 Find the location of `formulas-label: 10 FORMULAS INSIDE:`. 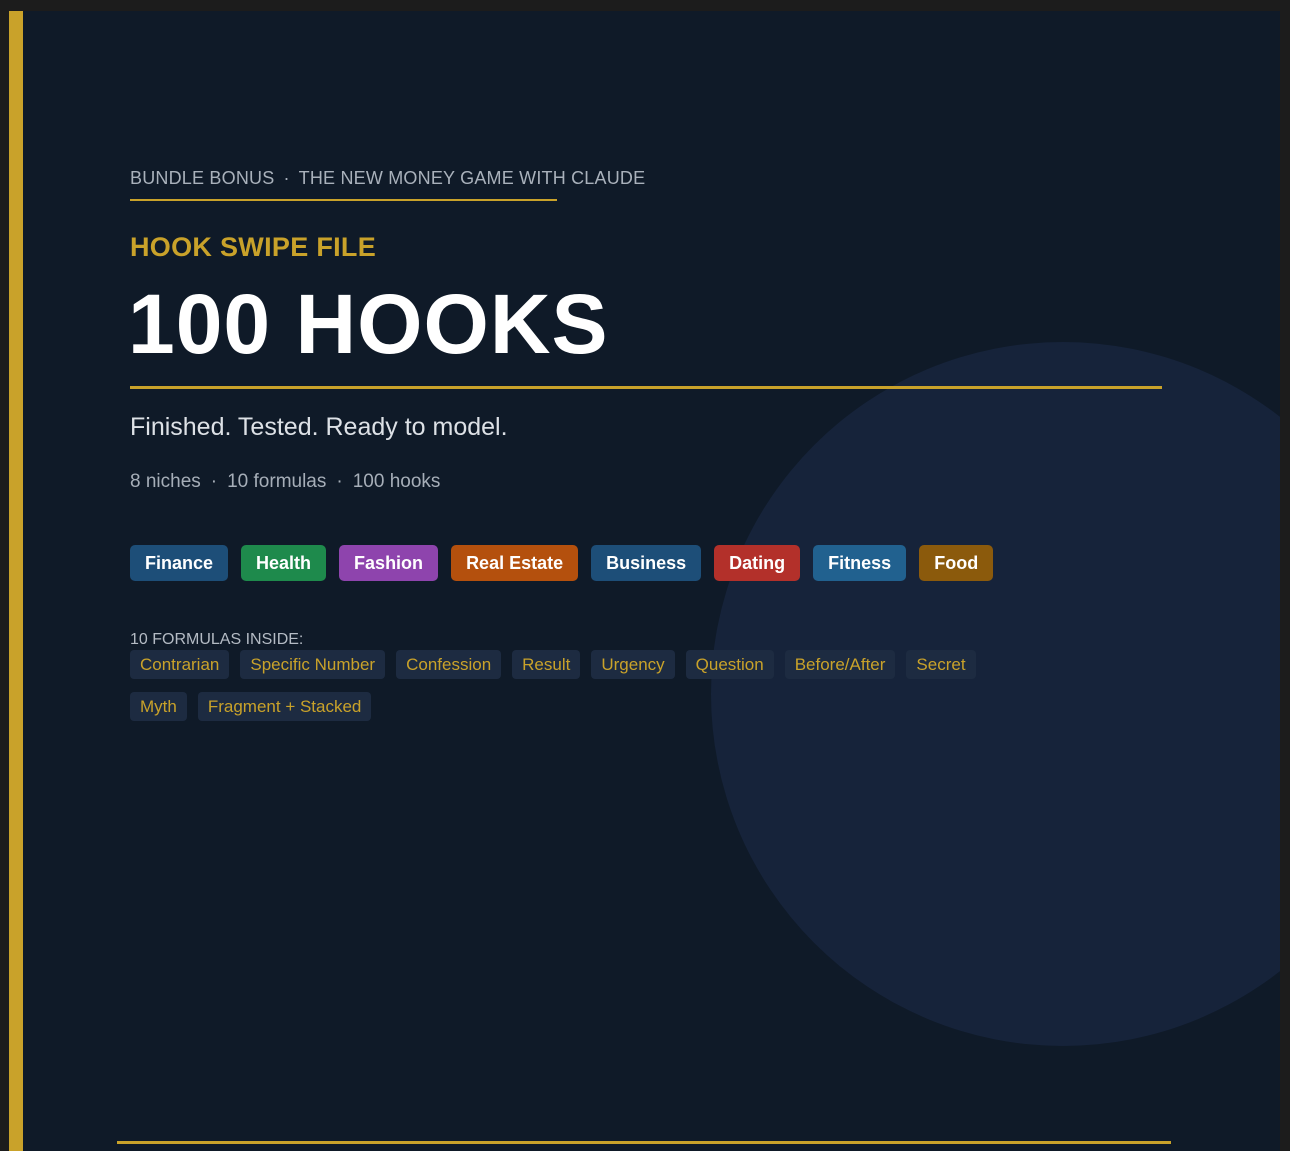

formulas-label: 10 FORMULAS INSIDE: is located at coordinates (217, 639).